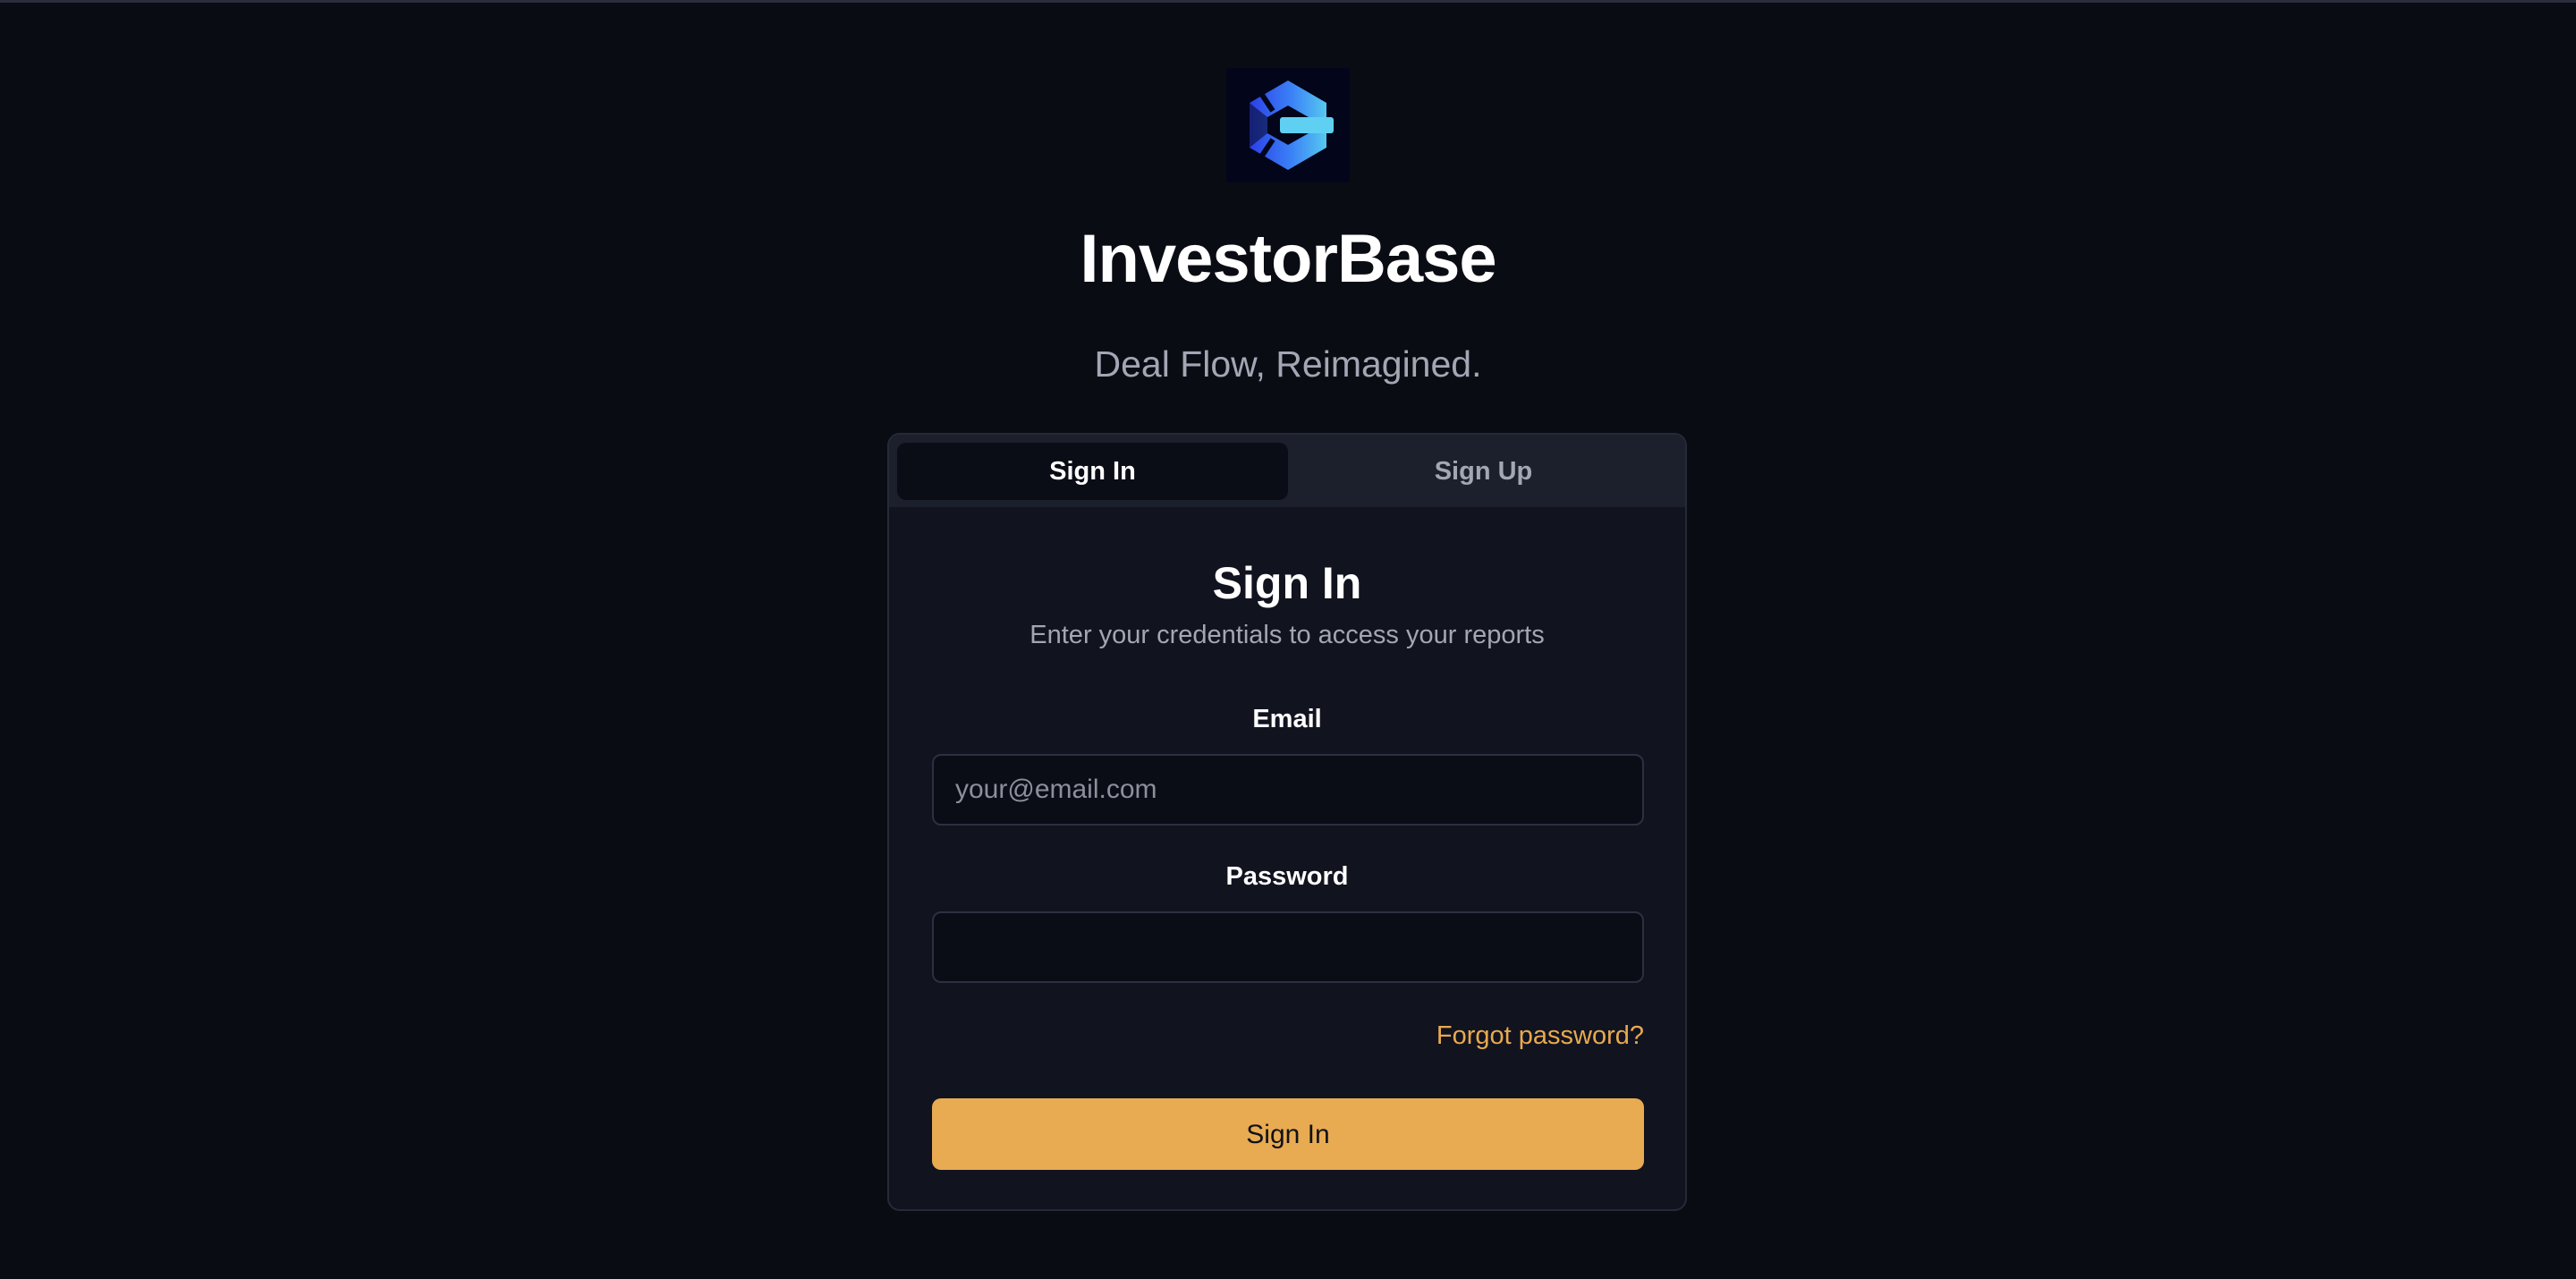 The image size is (2576, 1279). I want to click on app-title: InvestorBase, so click(1288, 259).